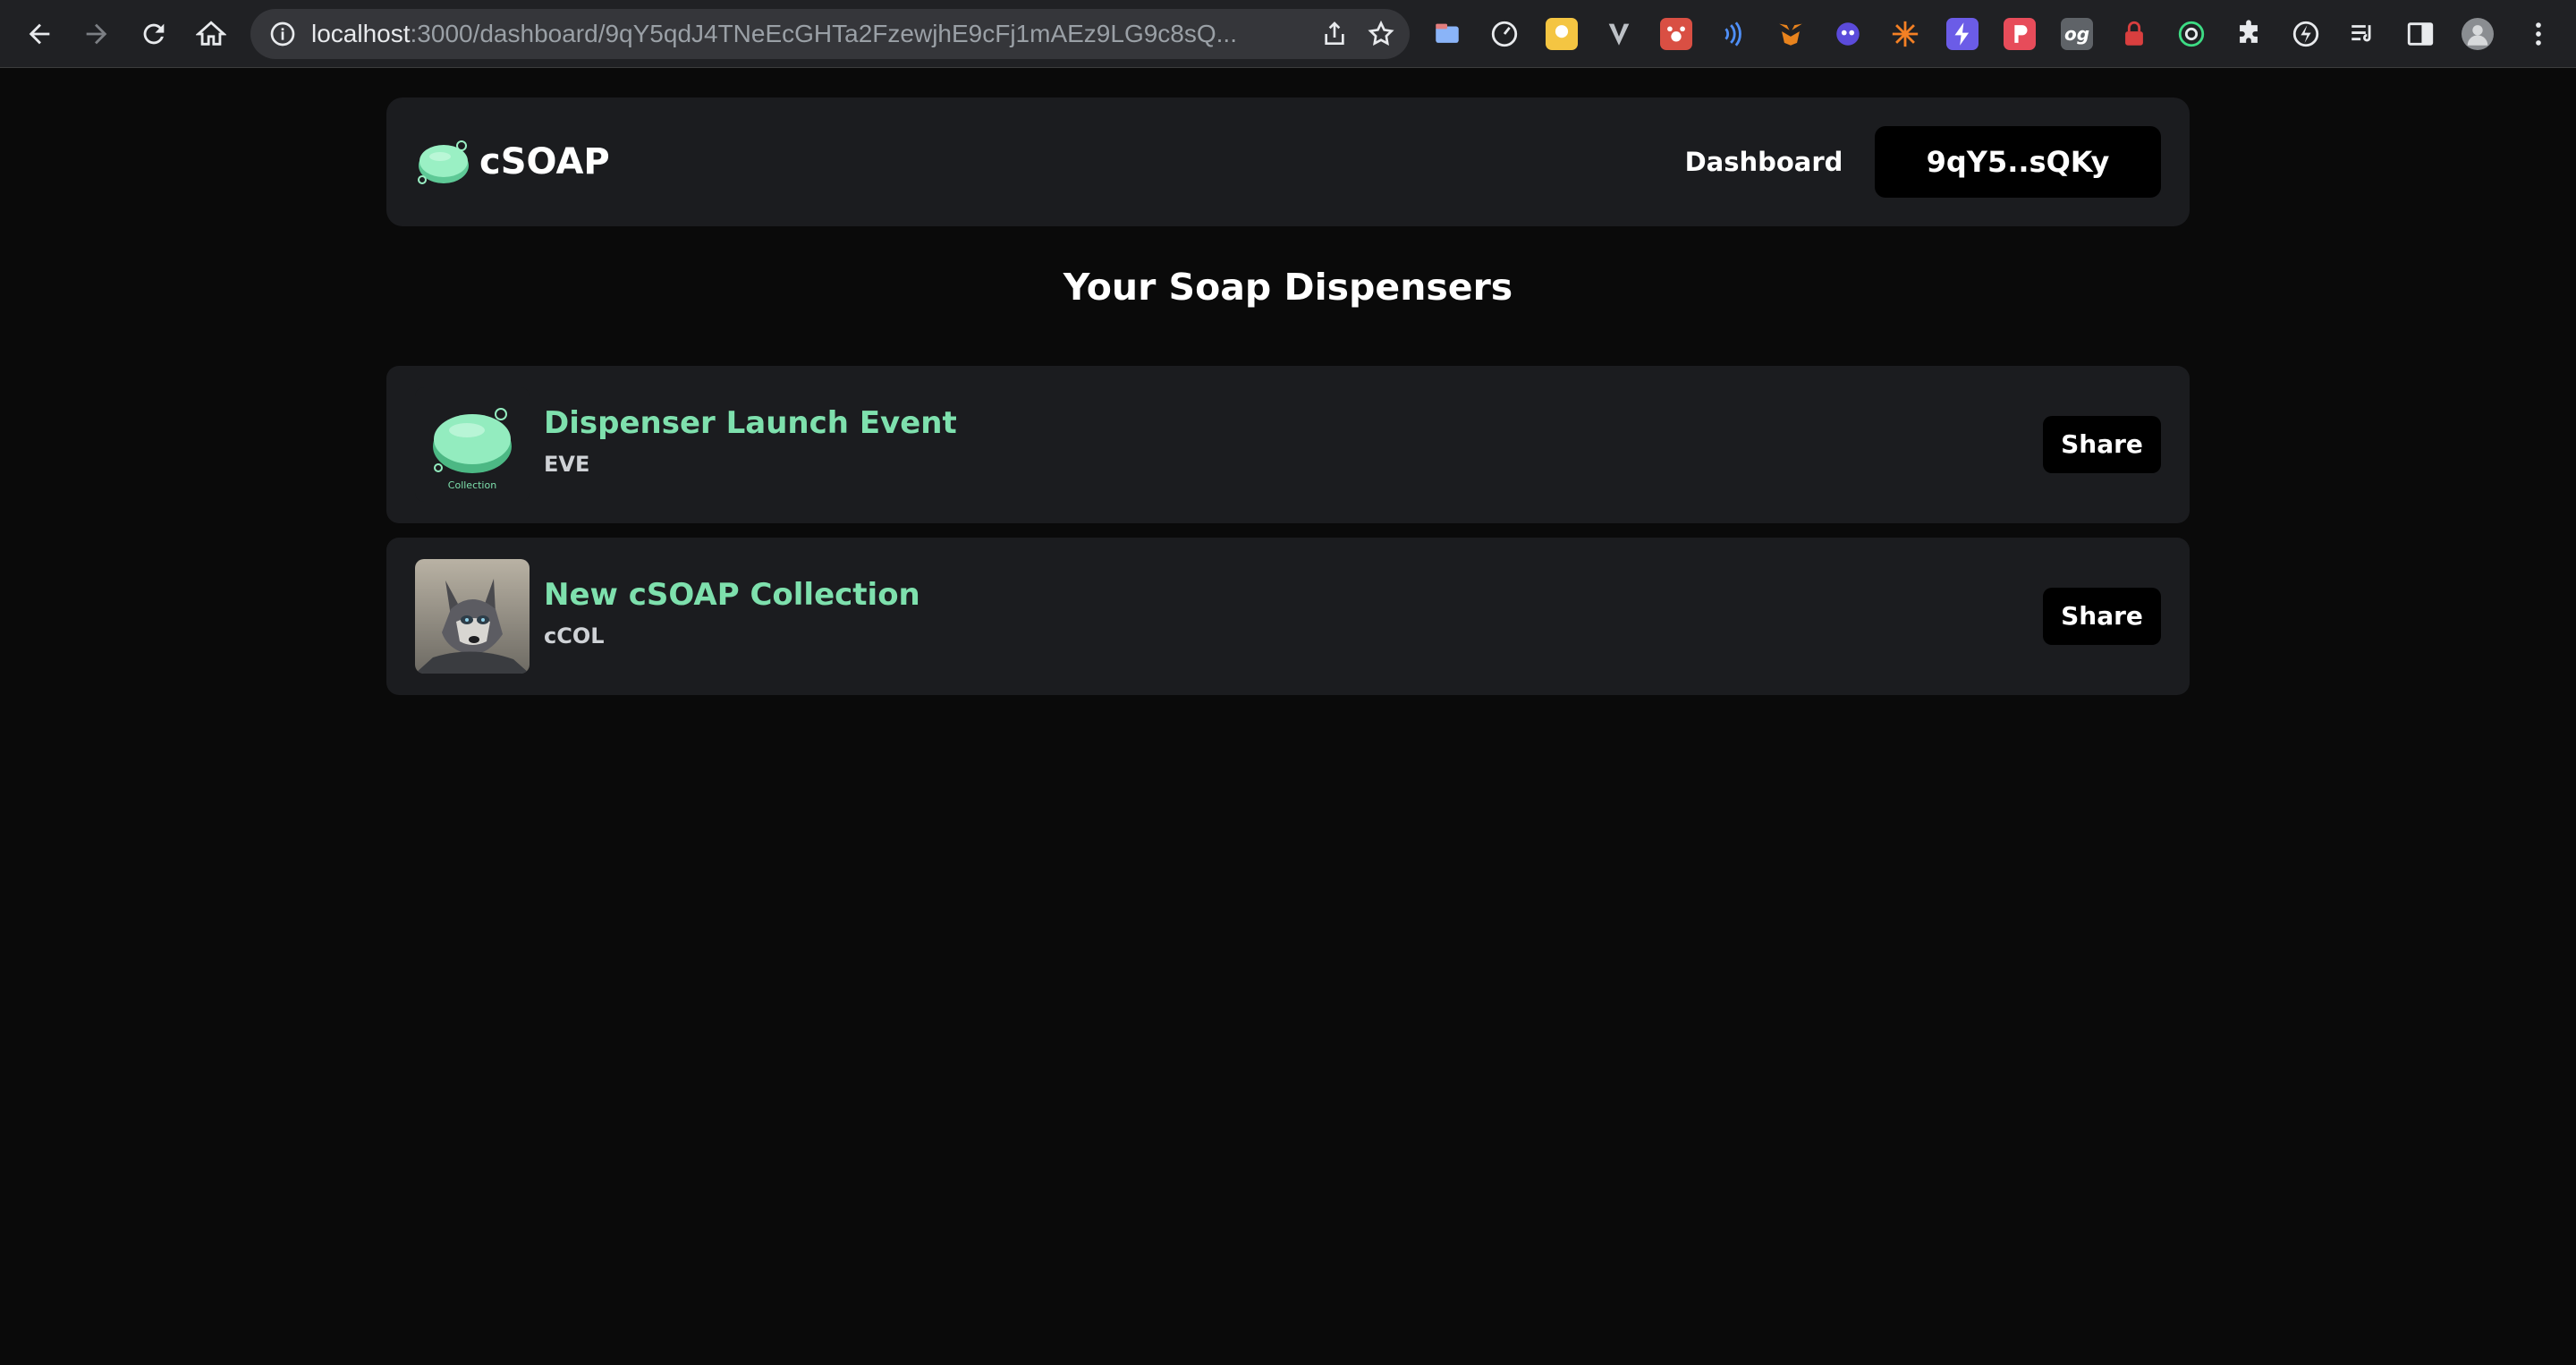 The height and width of the screenshot is (1365, 2576). Describe the element at coordinates (1381, 34) in the screenshot. I see `bookmark-star-icon` at that location.